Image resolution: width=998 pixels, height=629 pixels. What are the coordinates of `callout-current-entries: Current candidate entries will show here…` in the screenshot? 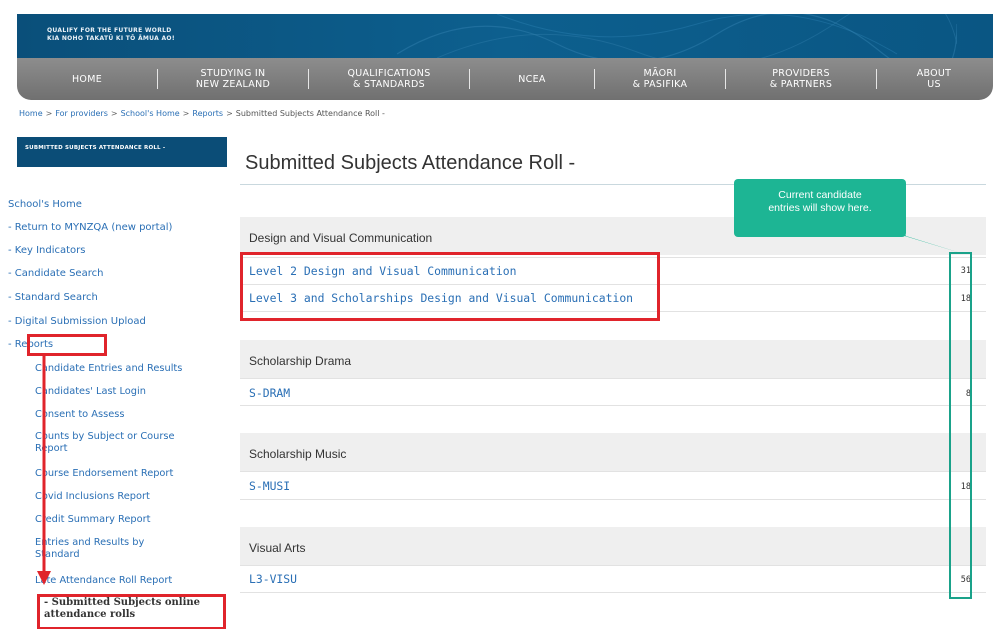 It's located at (820, 208).